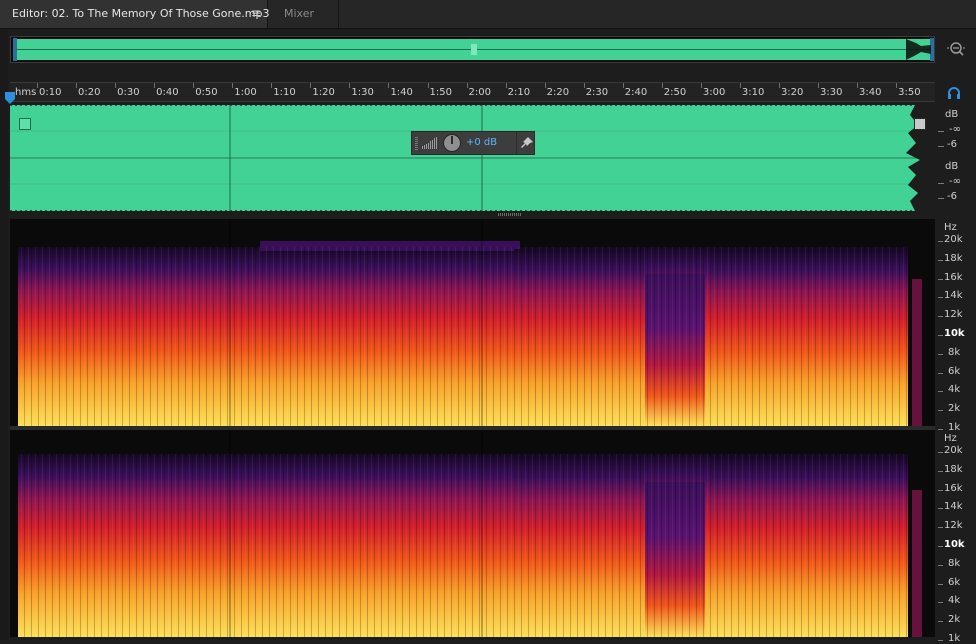  Describe the element at coordinates (416, 143) in the screenshot. I see `hud-grip-icon` at that location.